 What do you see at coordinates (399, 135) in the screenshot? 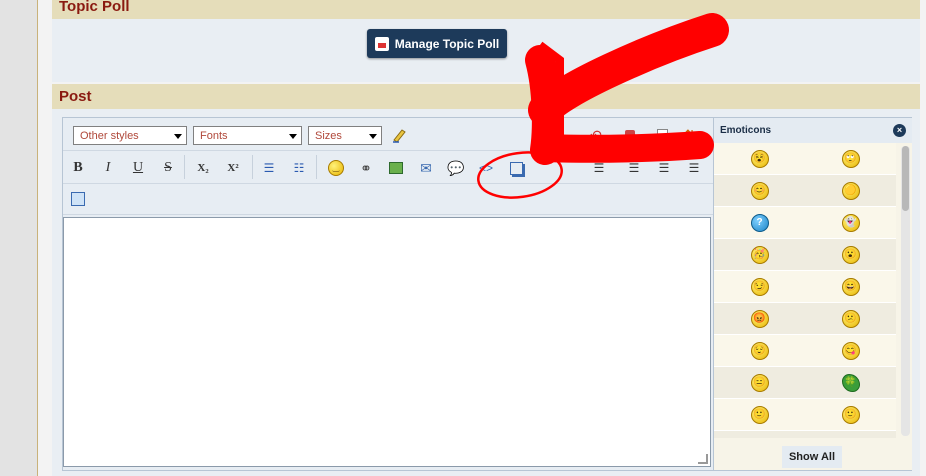
I see `remove-format-icon` at bounding box center [399, 135].